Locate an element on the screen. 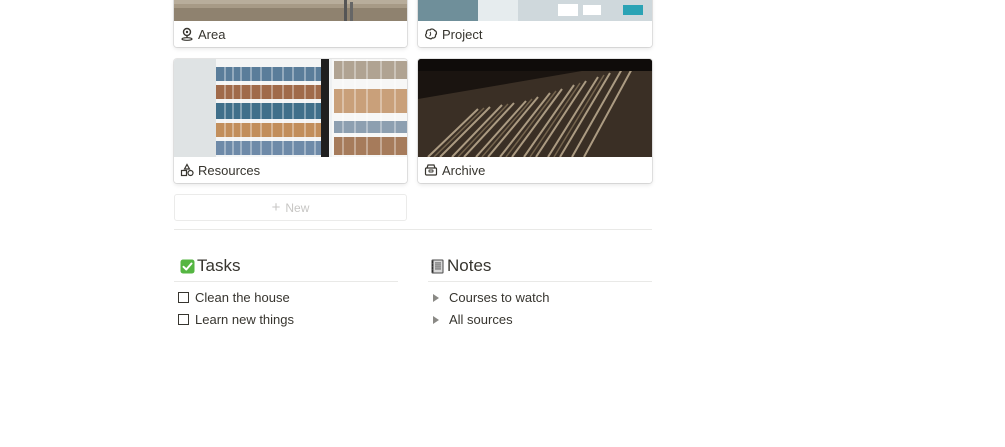 The height and width of the screenshot is (447, 1005). todo-item: Learn new things is located at coordinates (236, 319).